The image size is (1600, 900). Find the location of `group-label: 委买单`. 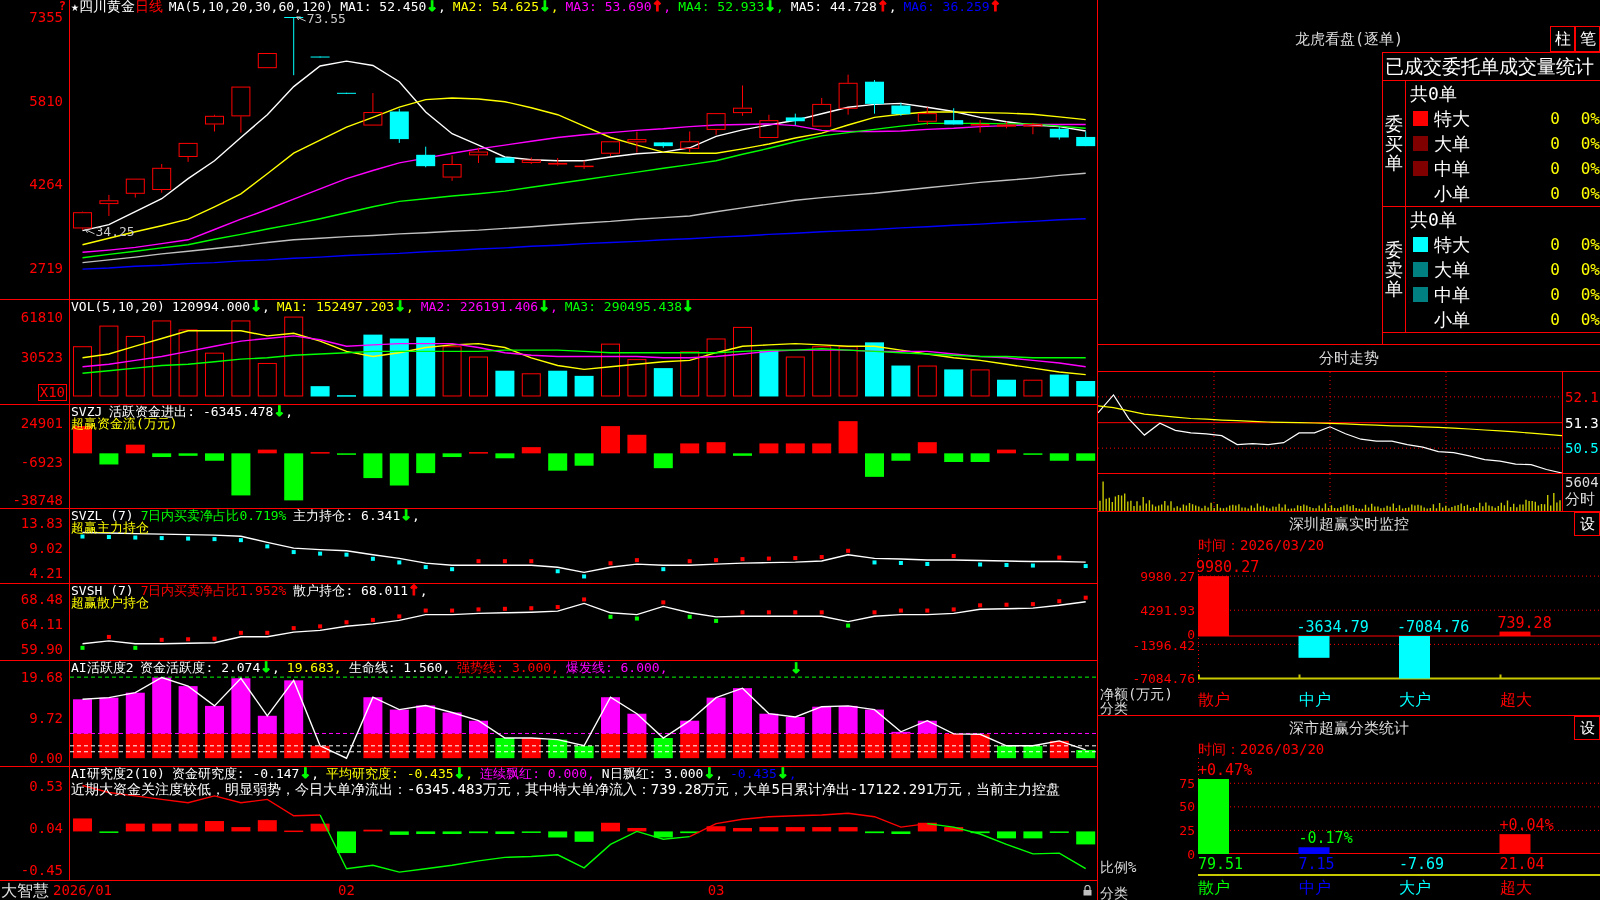

group-label: 委买单 is located at coordinates (1394, 143).